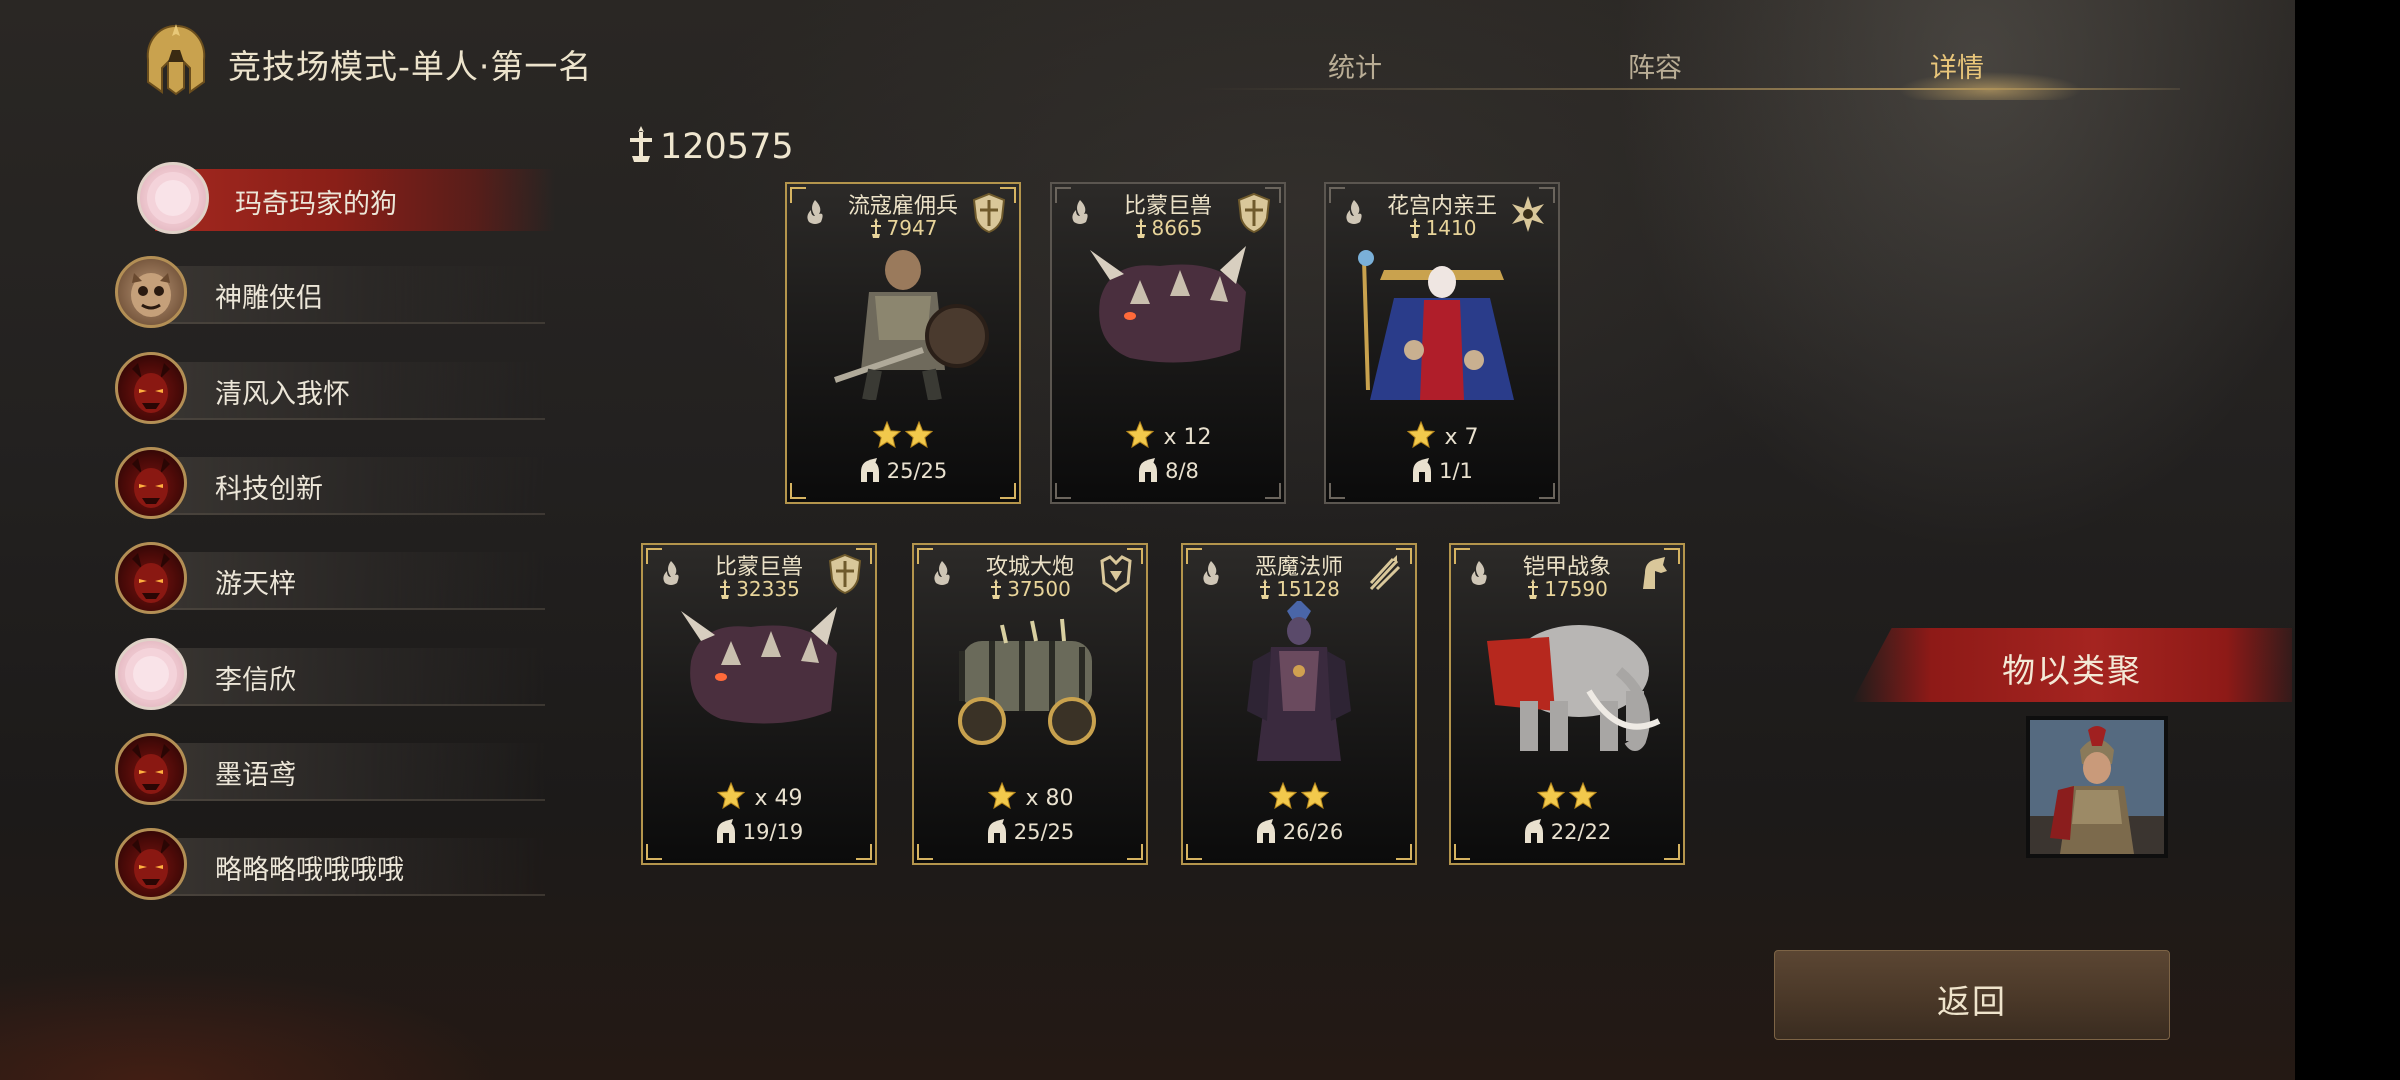 Image resolution: width=2400 pixels, height=1080 pixels. What do you see at coordinates (1049, 798) in the screenshot?
I see `star-count: x 80` at bounding box center [1049, 798].